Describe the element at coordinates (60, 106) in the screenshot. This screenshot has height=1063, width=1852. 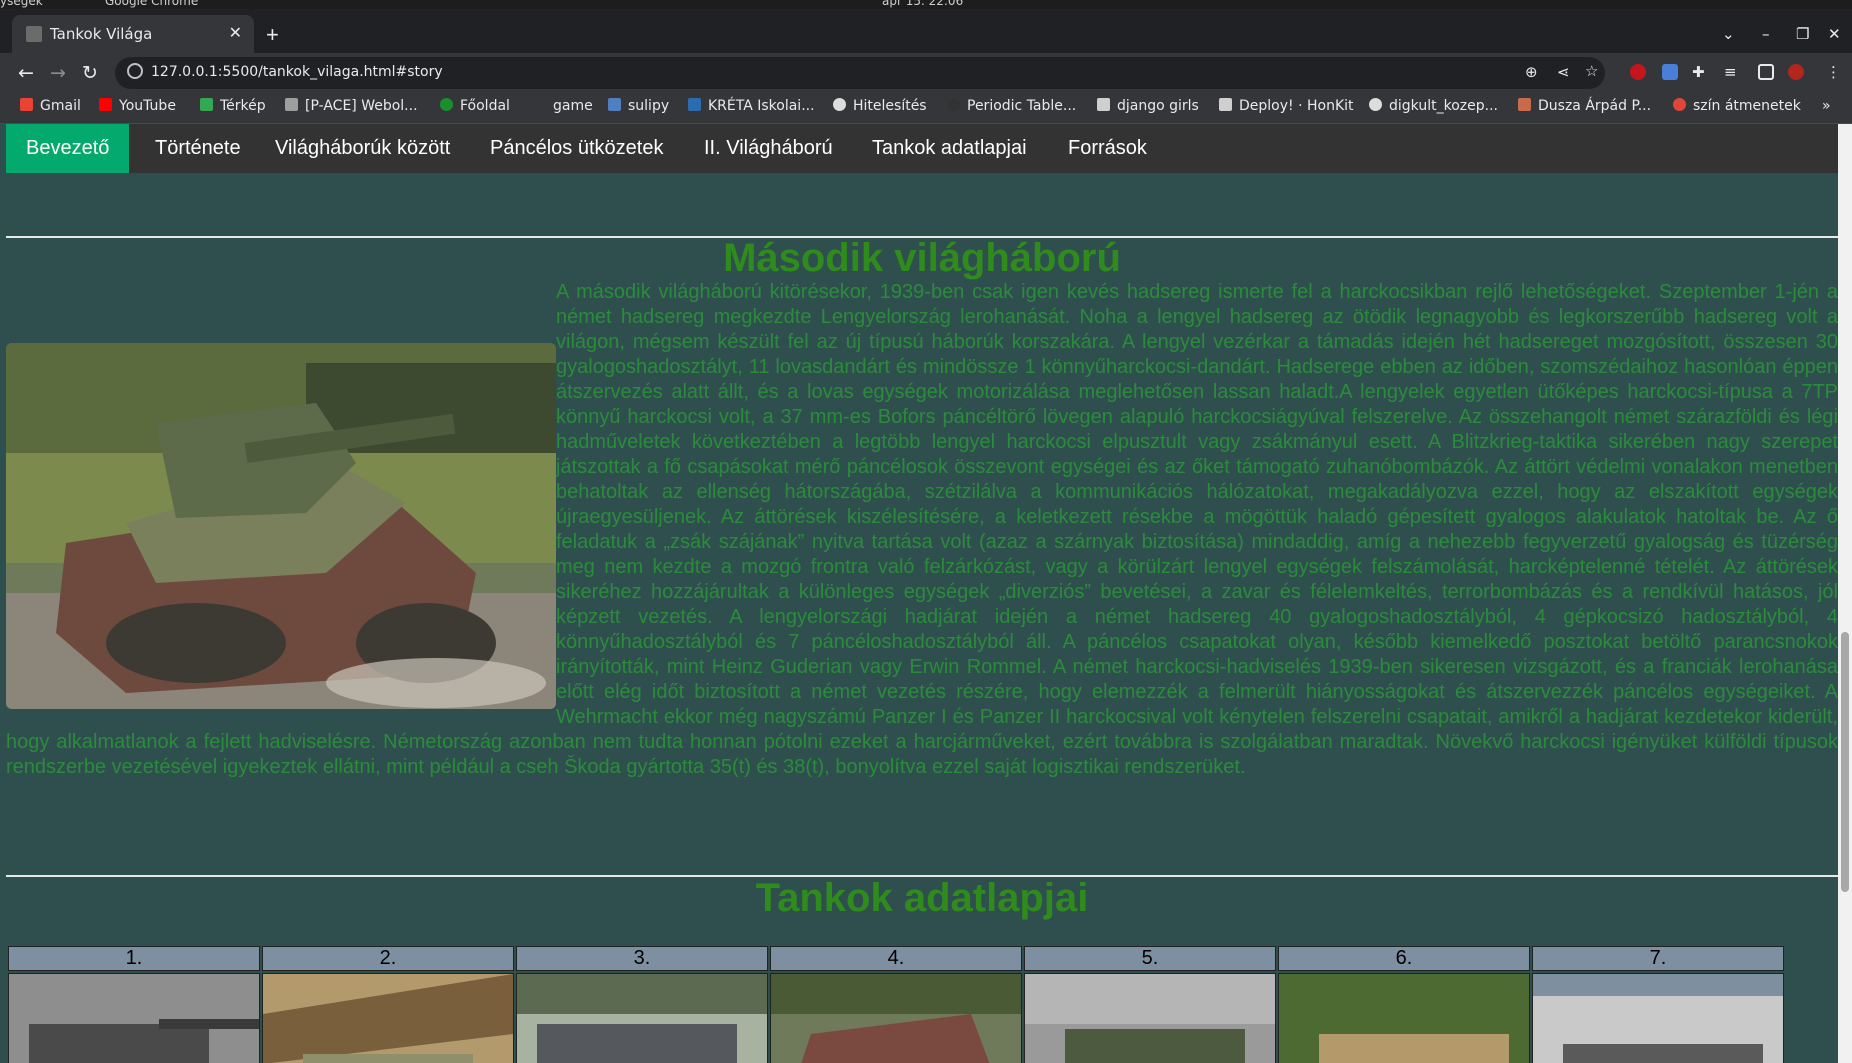
I see `bookmark-label: Gmail` at that location.